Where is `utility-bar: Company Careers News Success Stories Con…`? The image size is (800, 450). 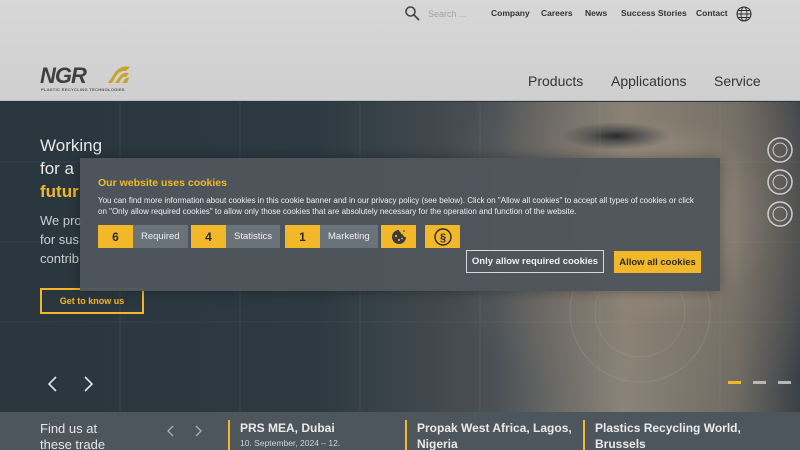 utility-bar: Company Careers News Success Stories Con… is located at coordinates (400, 13).